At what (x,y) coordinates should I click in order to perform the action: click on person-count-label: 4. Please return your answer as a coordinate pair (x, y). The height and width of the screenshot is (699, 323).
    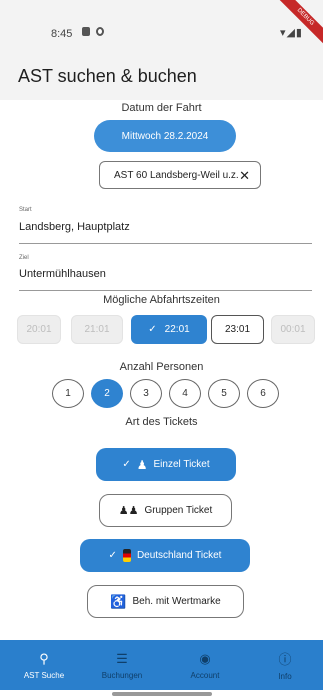
    Looking at the image, I should click on (185, 393).